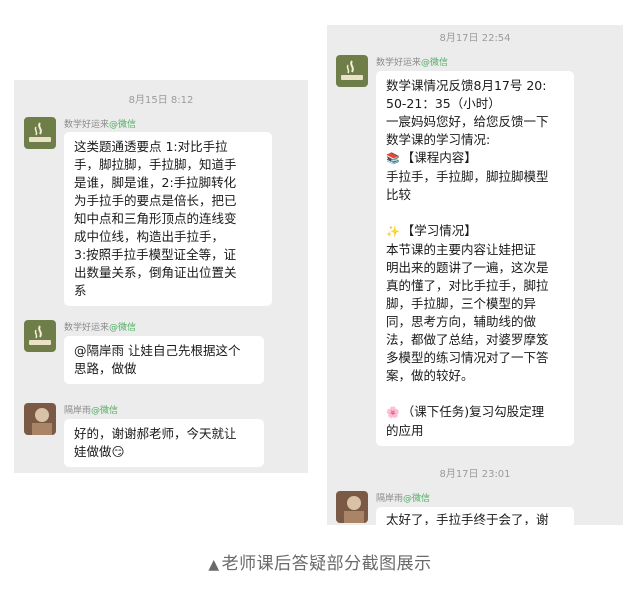 This screenshot has height=592, width=640. What do you see at coordinates (475, 38) in the screenshot?
I see `timestamp: 8月17日 22:54` at bounding box center [475, 38].